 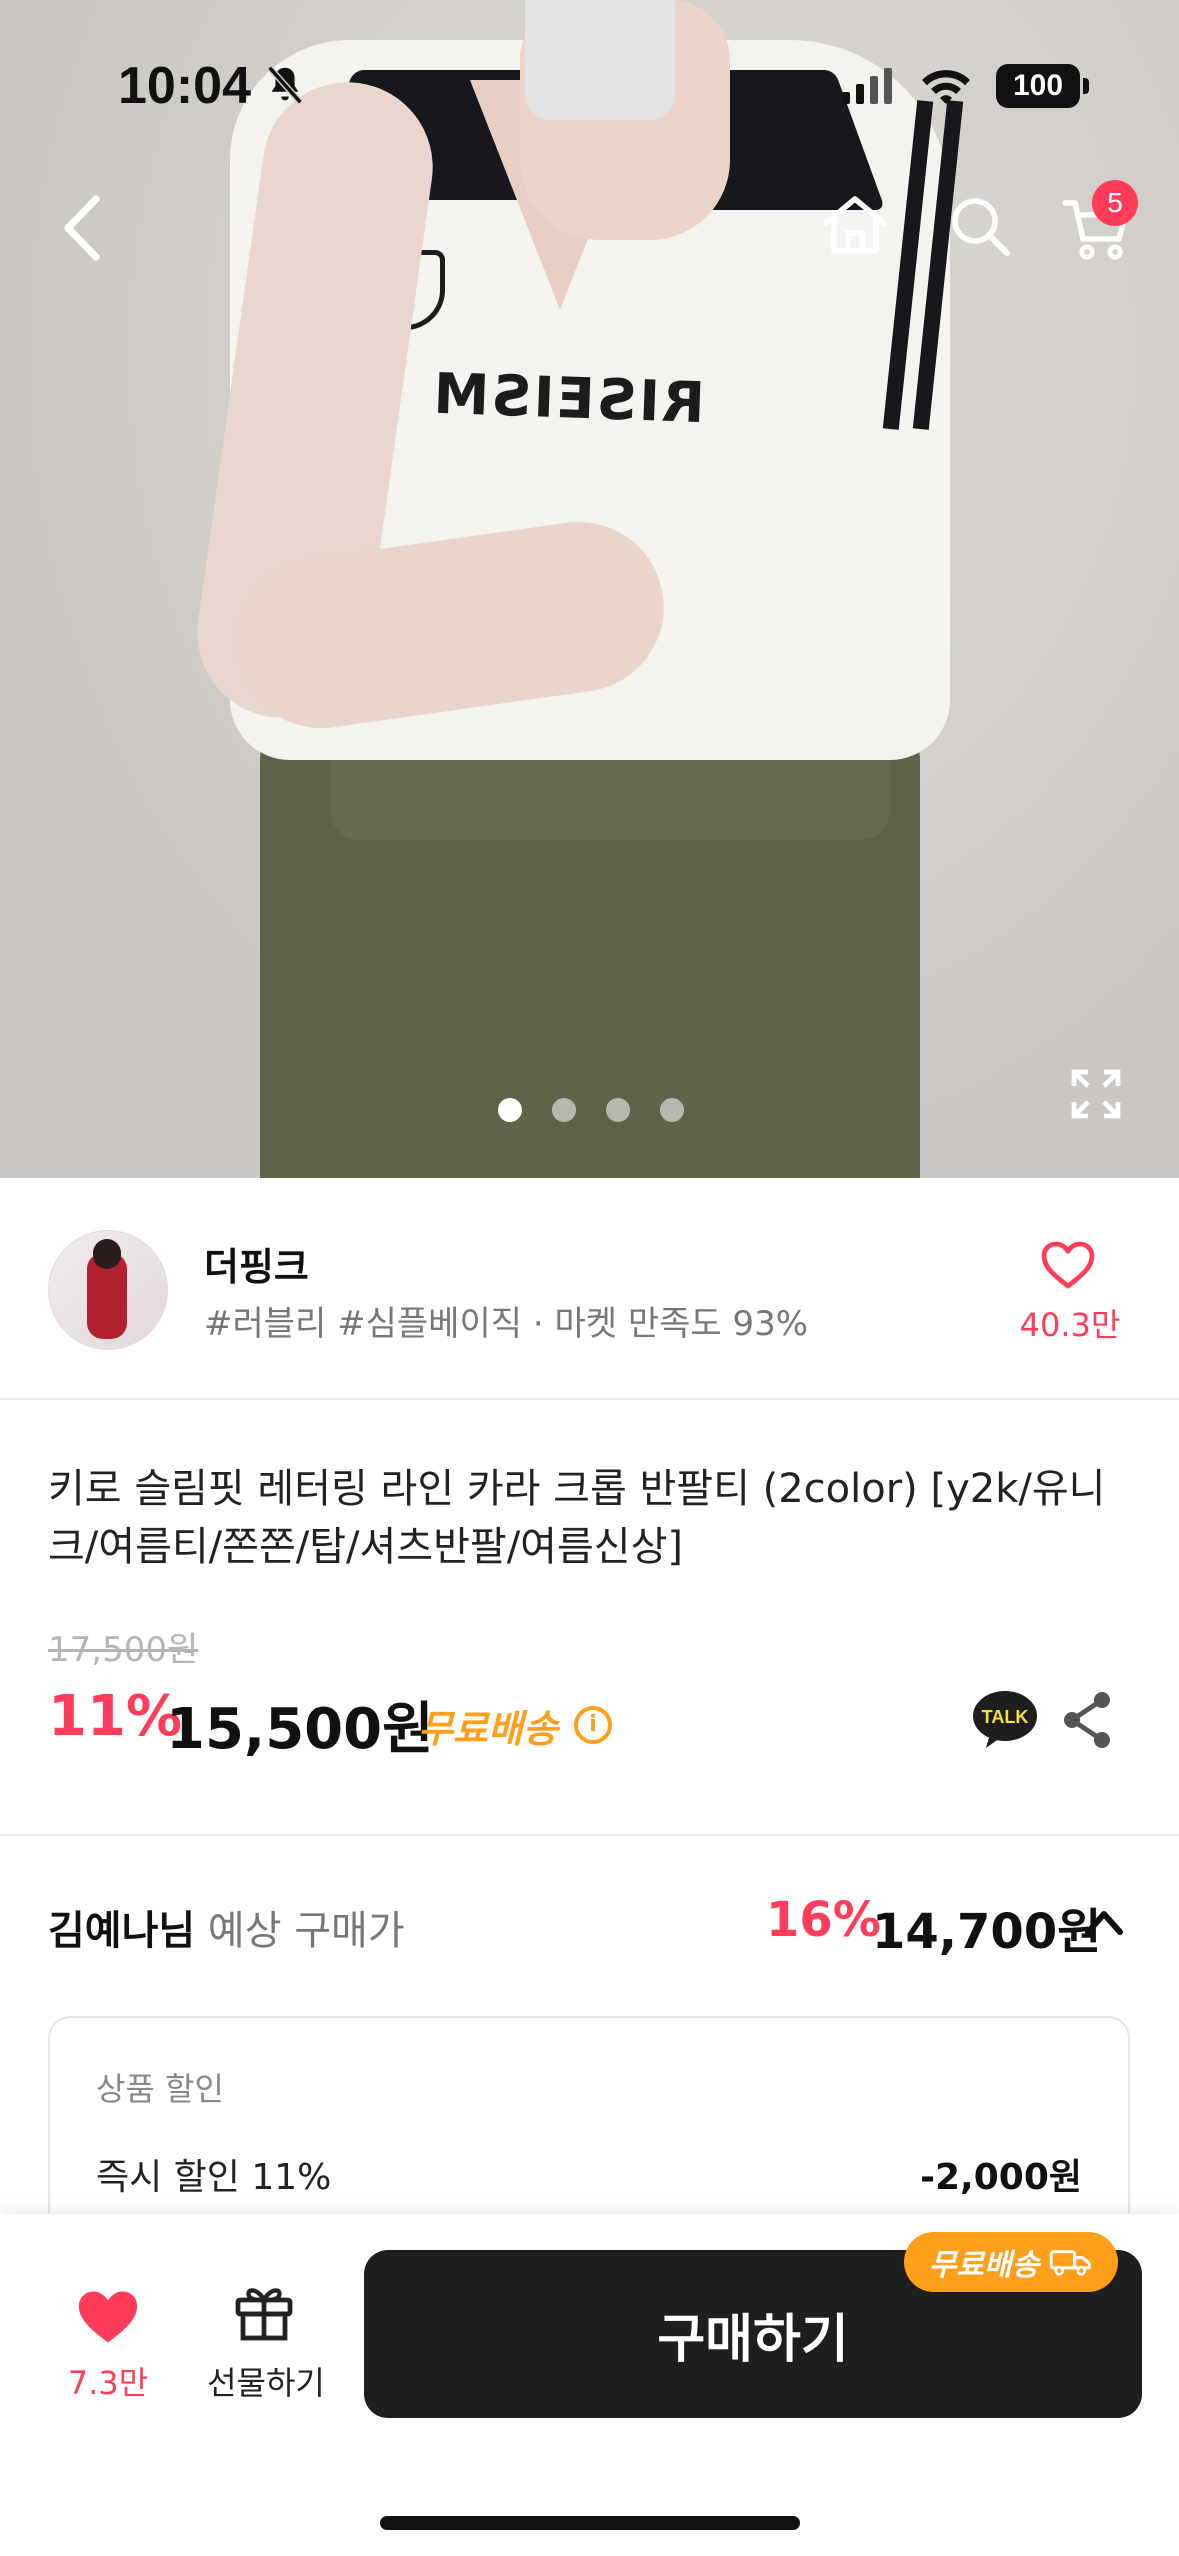 What do you see at coordinates (589, 1835) in the screenshot?
I see `section-divider` at bounding box center [589, 1835].